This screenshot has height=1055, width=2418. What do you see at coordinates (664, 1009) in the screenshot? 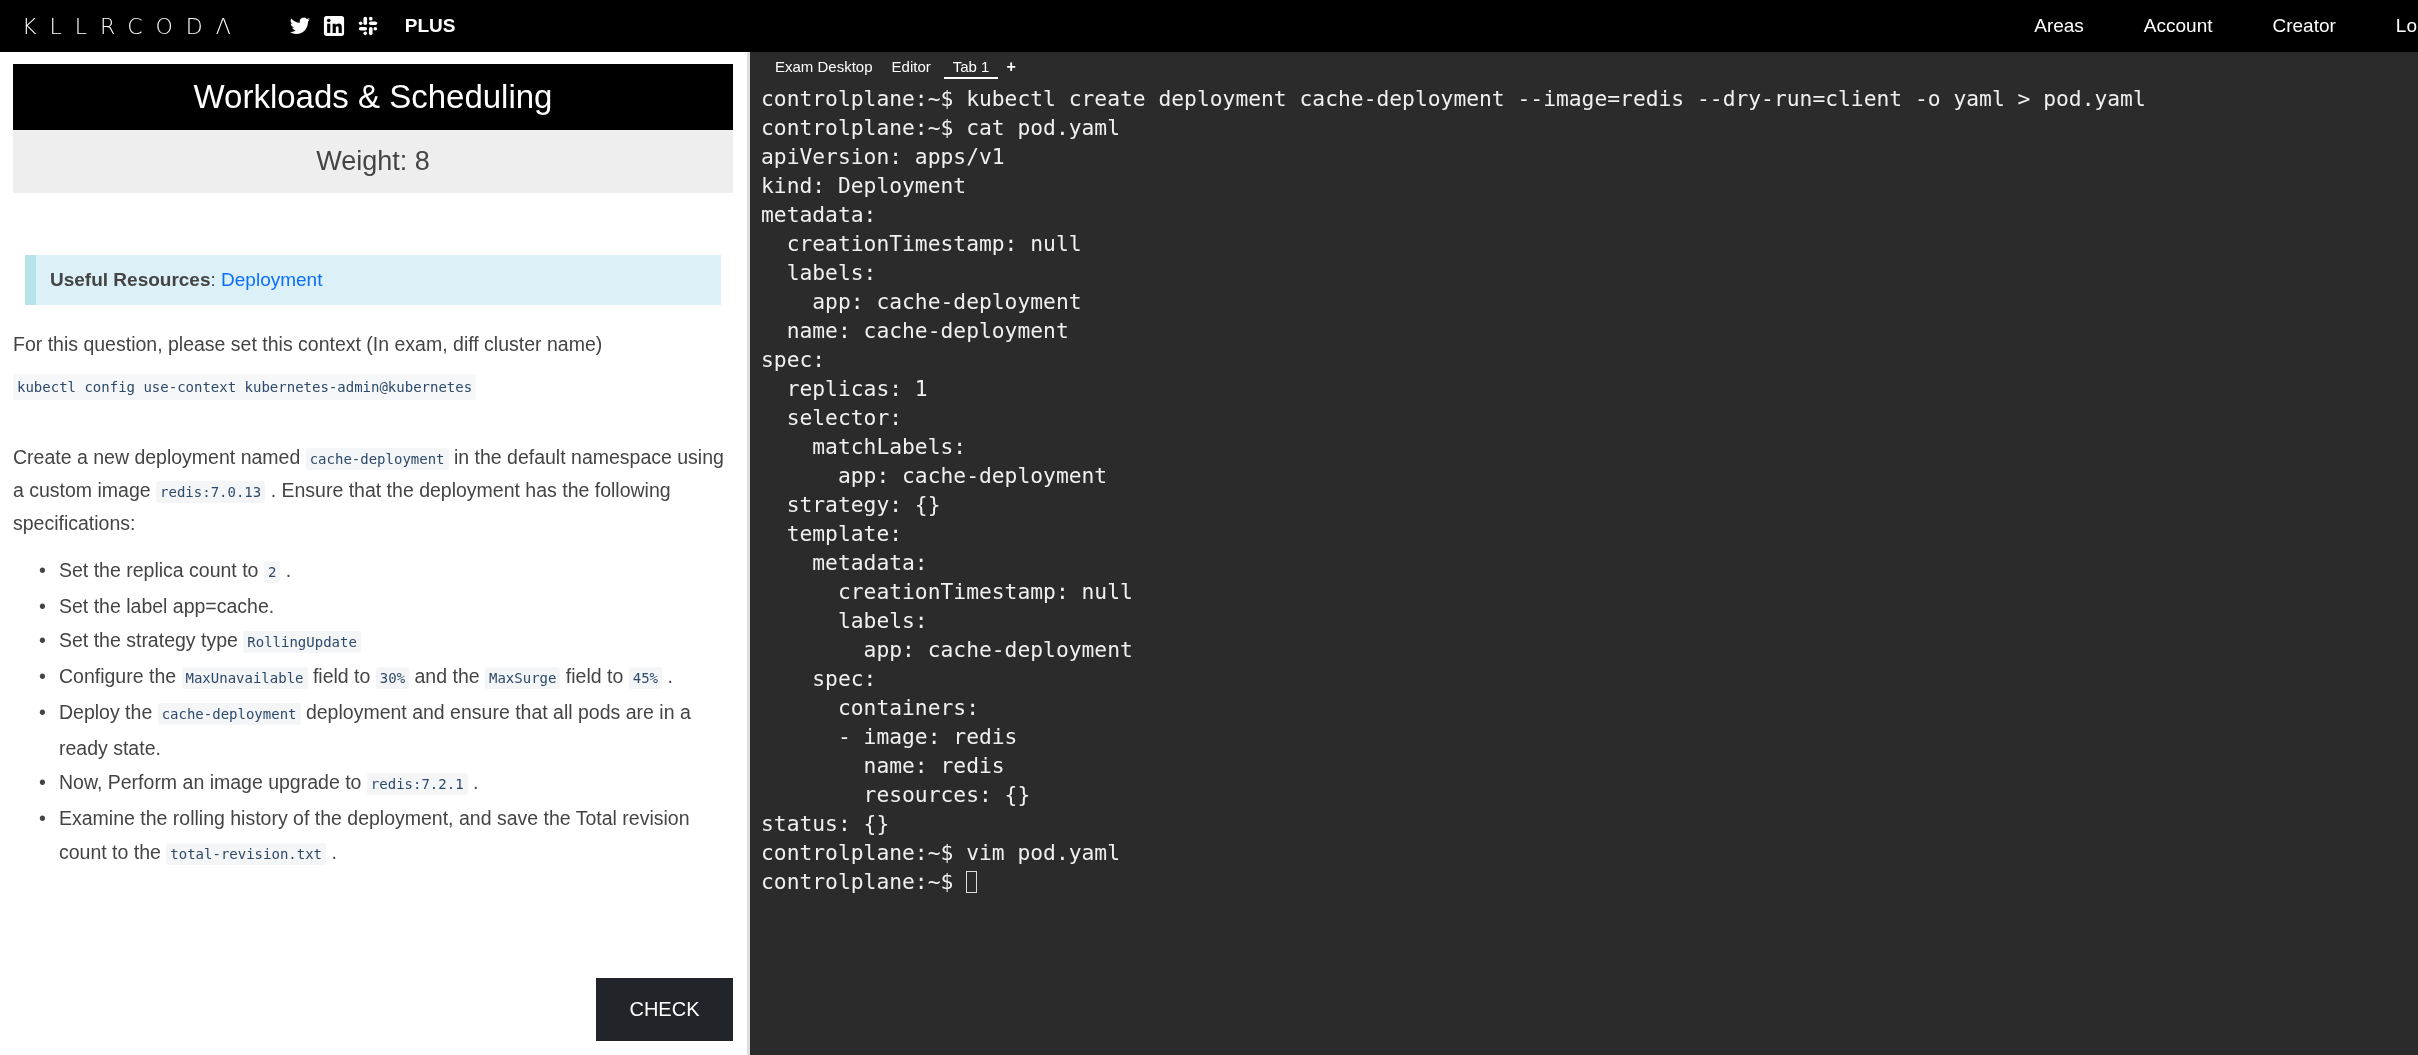
I see `check-button: CHECK` at bounding box center [664, 1009].